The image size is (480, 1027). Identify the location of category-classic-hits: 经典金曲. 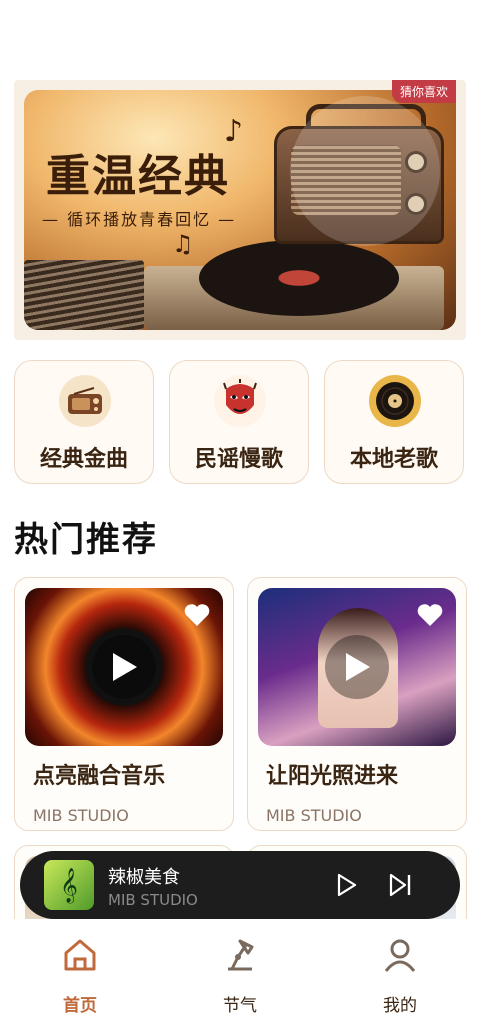
(84, 422).